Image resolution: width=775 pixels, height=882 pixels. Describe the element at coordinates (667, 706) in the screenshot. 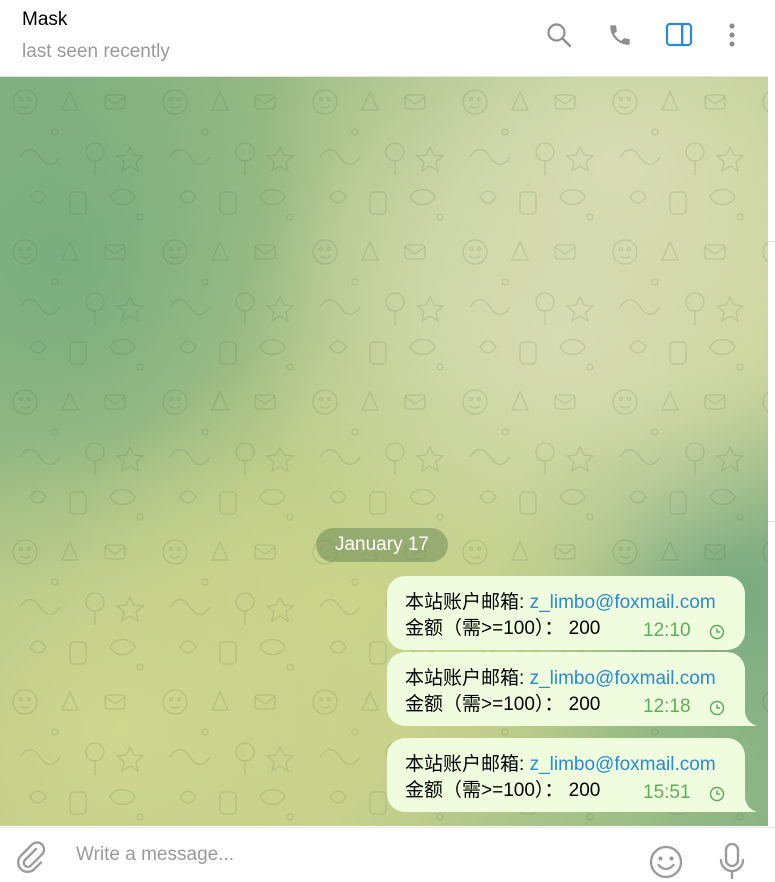

I see `message-time: 12:18` at that location.